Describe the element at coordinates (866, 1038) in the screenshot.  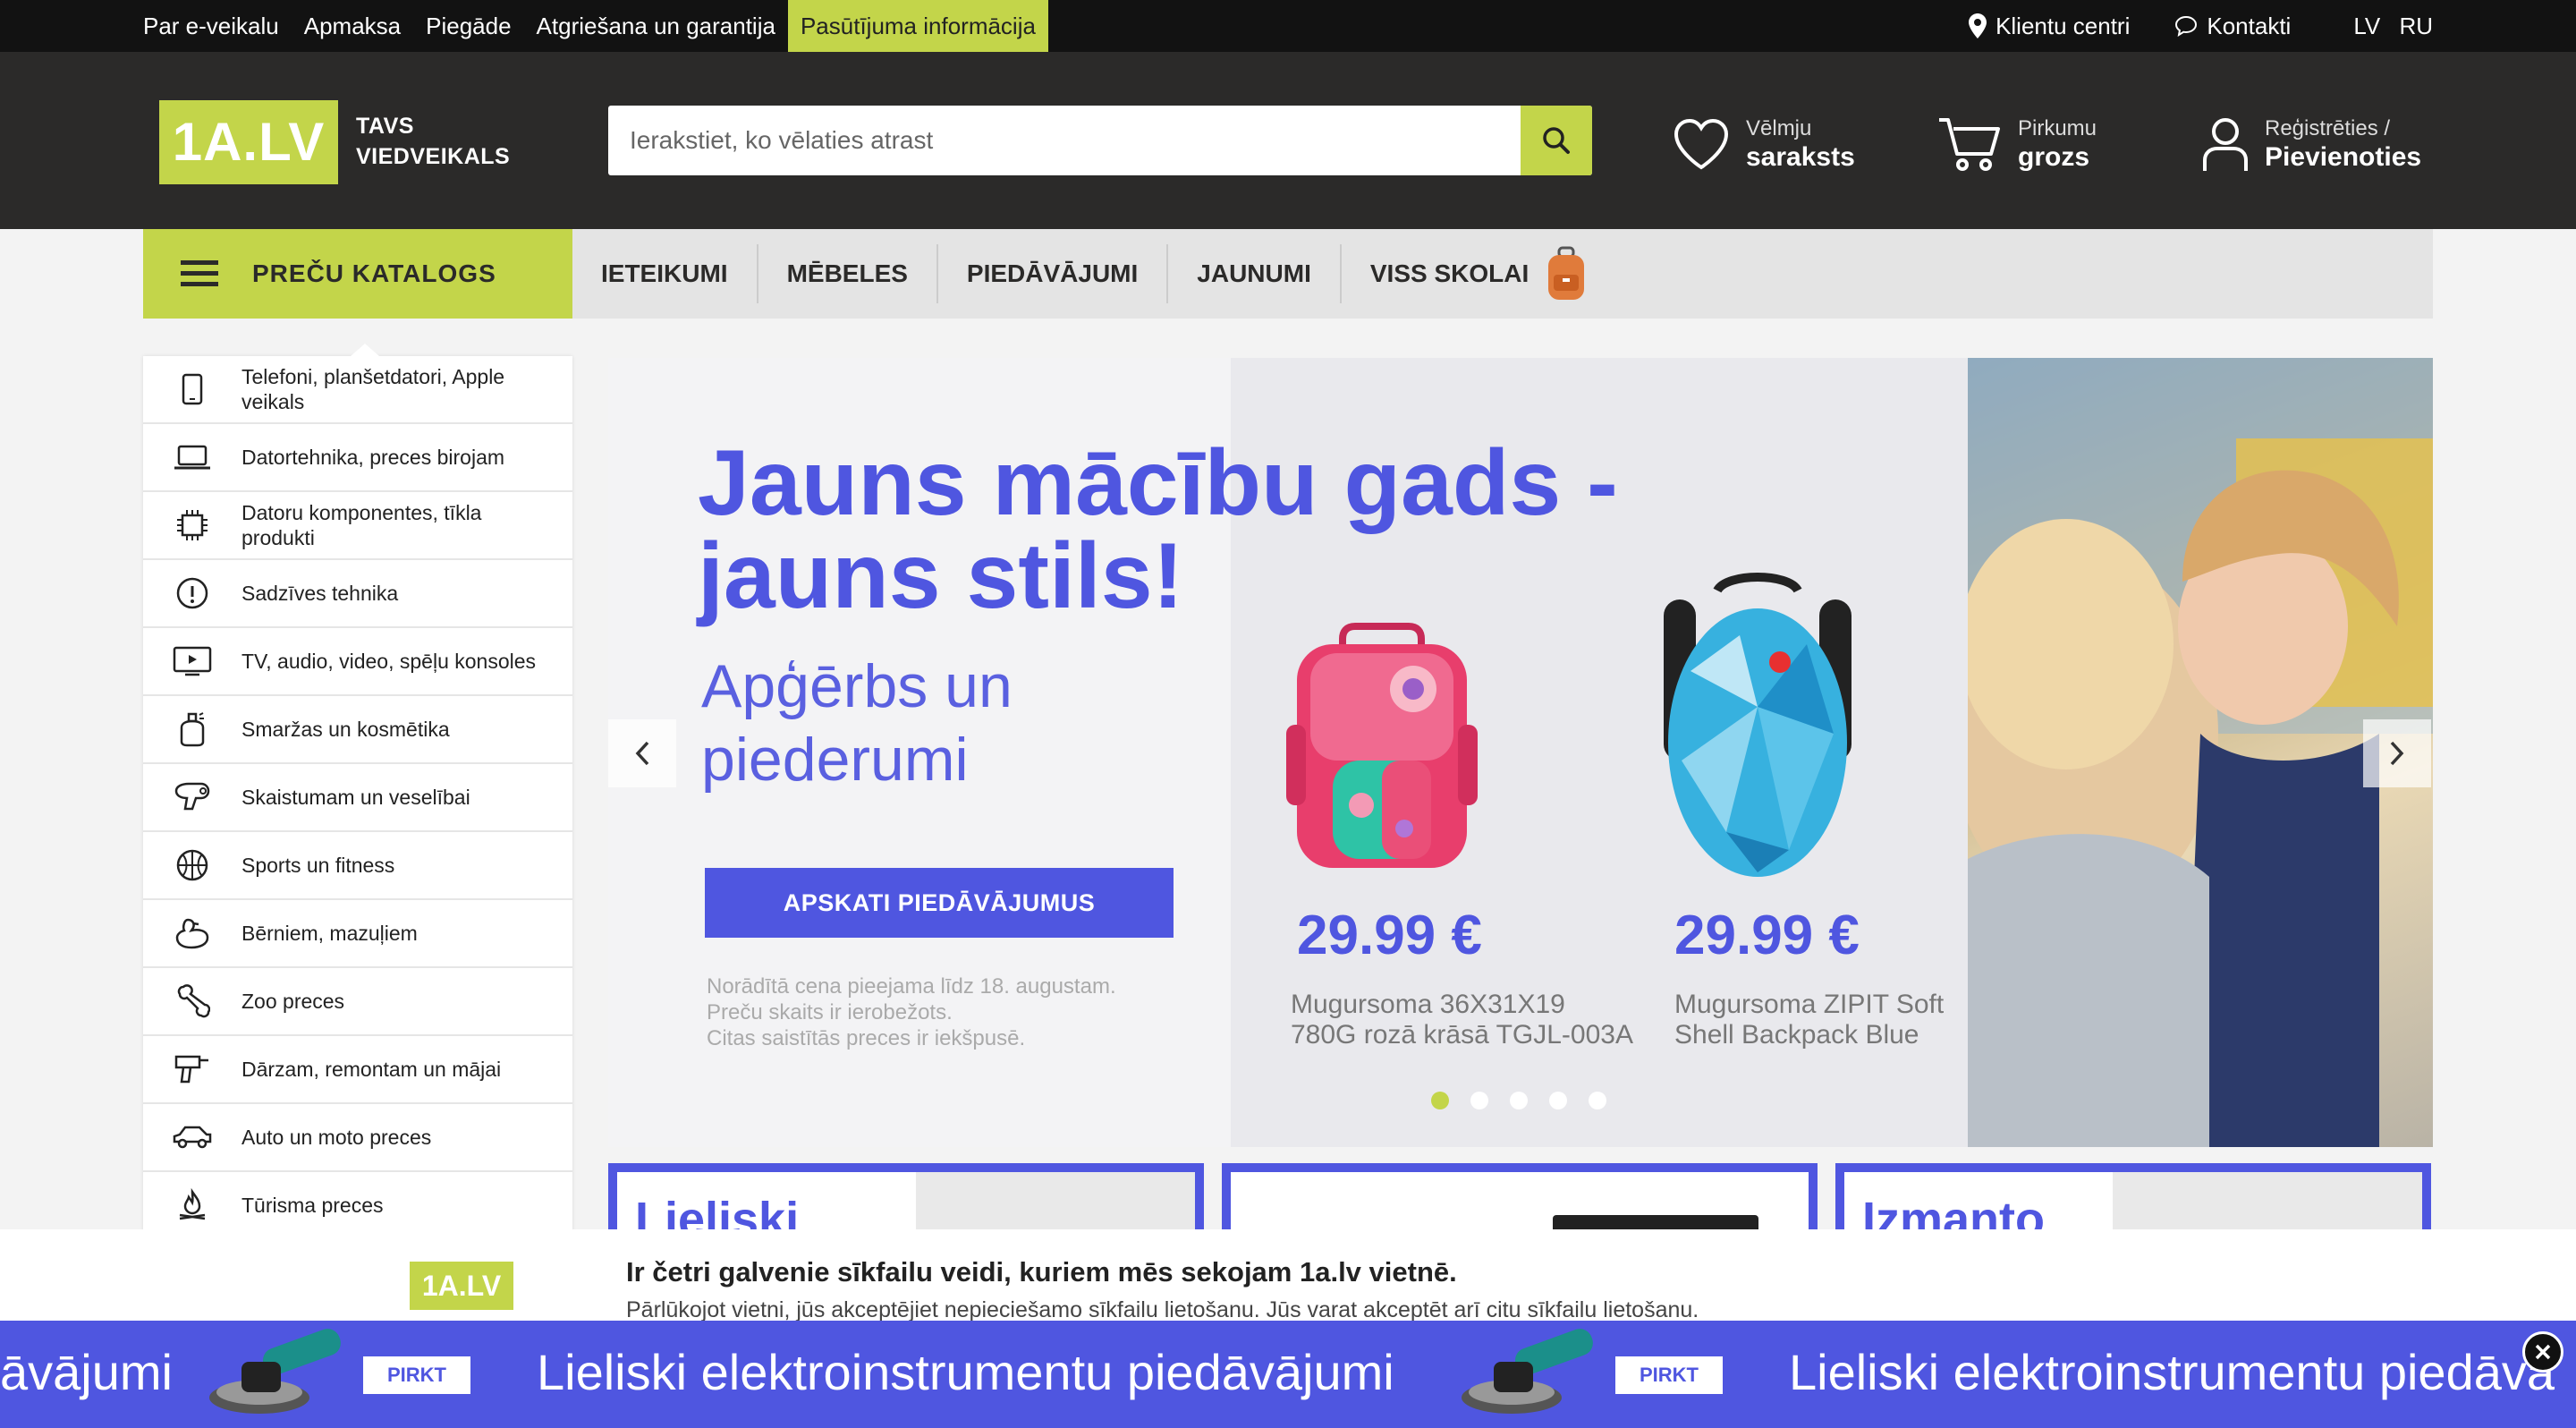
I see `banner-note-line-3: Citas saistītās preces ir iekšpusē.` at that location.